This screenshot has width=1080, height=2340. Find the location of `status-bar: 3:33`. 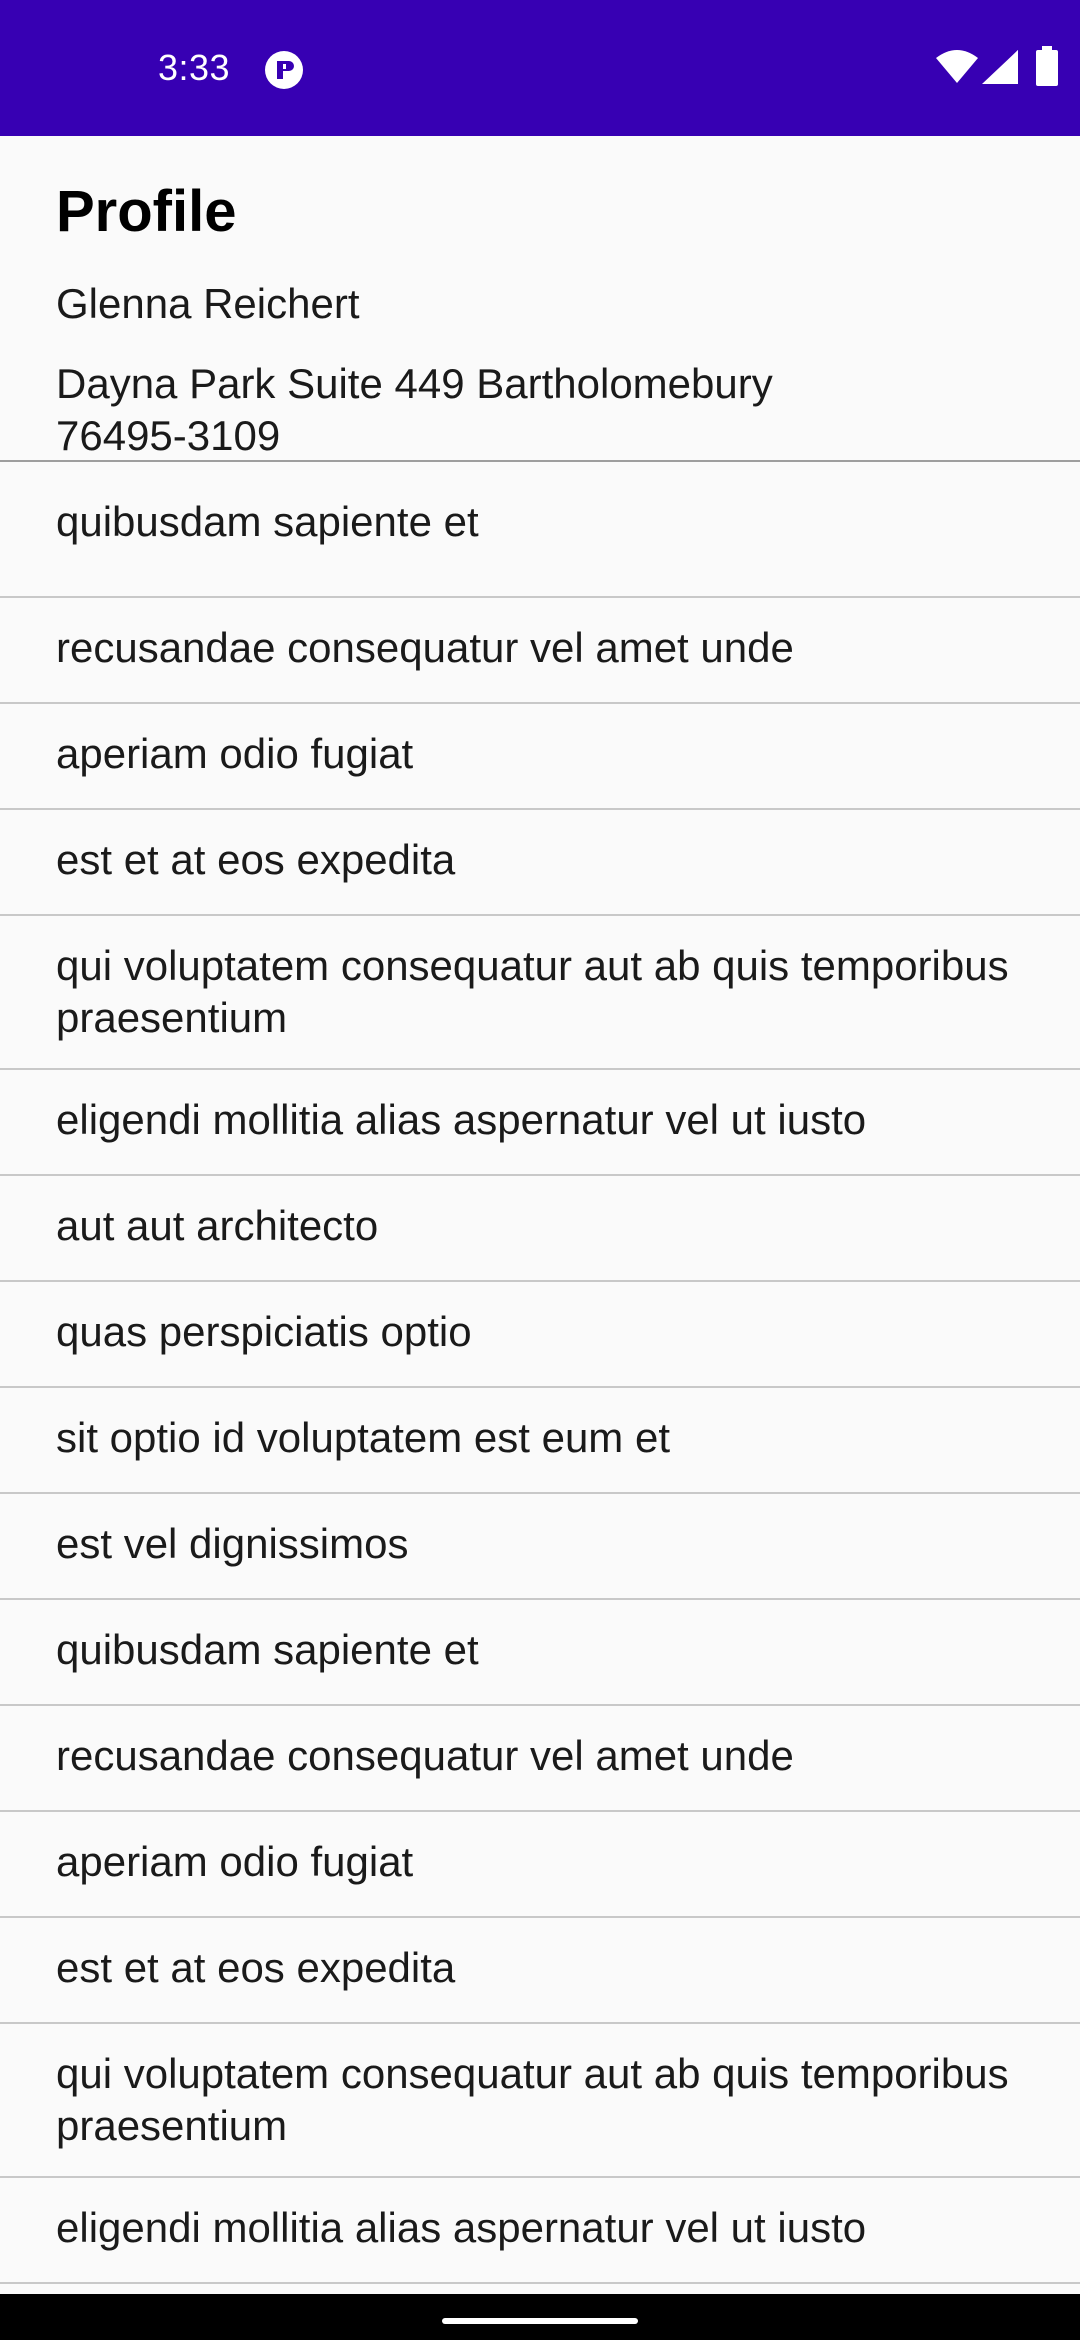

status-bar: 3:33 is located at coordinates (540, 68).